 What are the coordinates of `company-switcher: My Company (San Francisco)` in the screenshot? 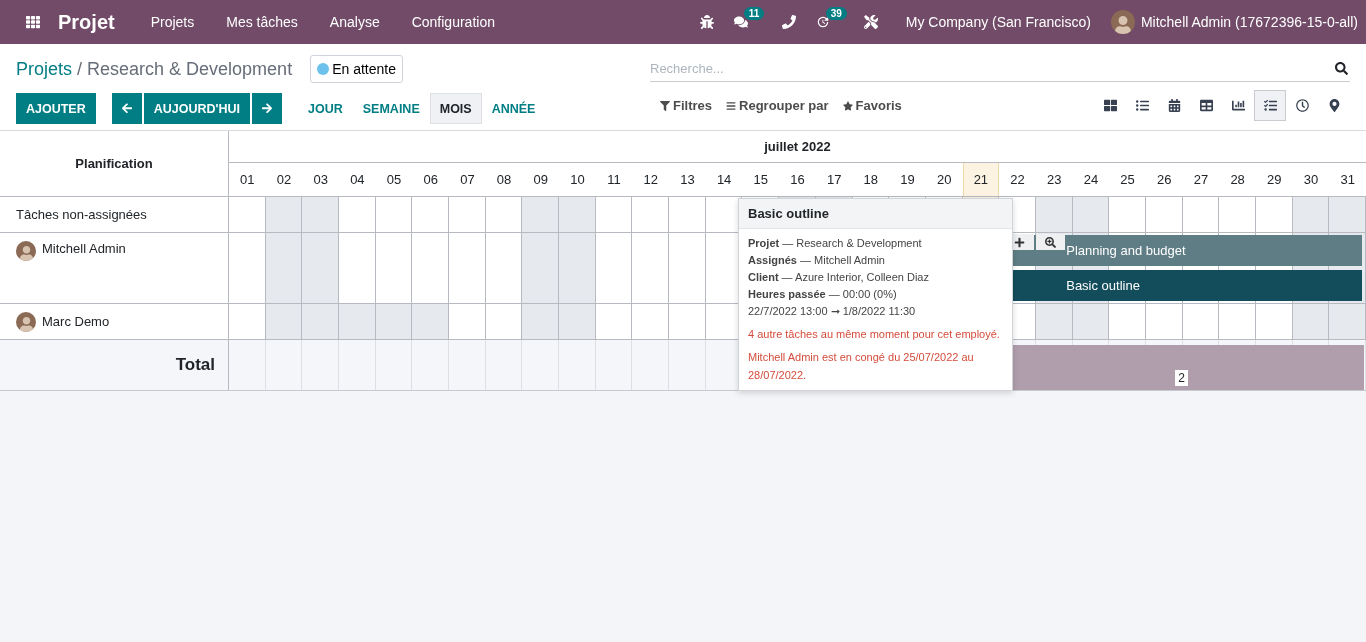 It's located at (998, 22).